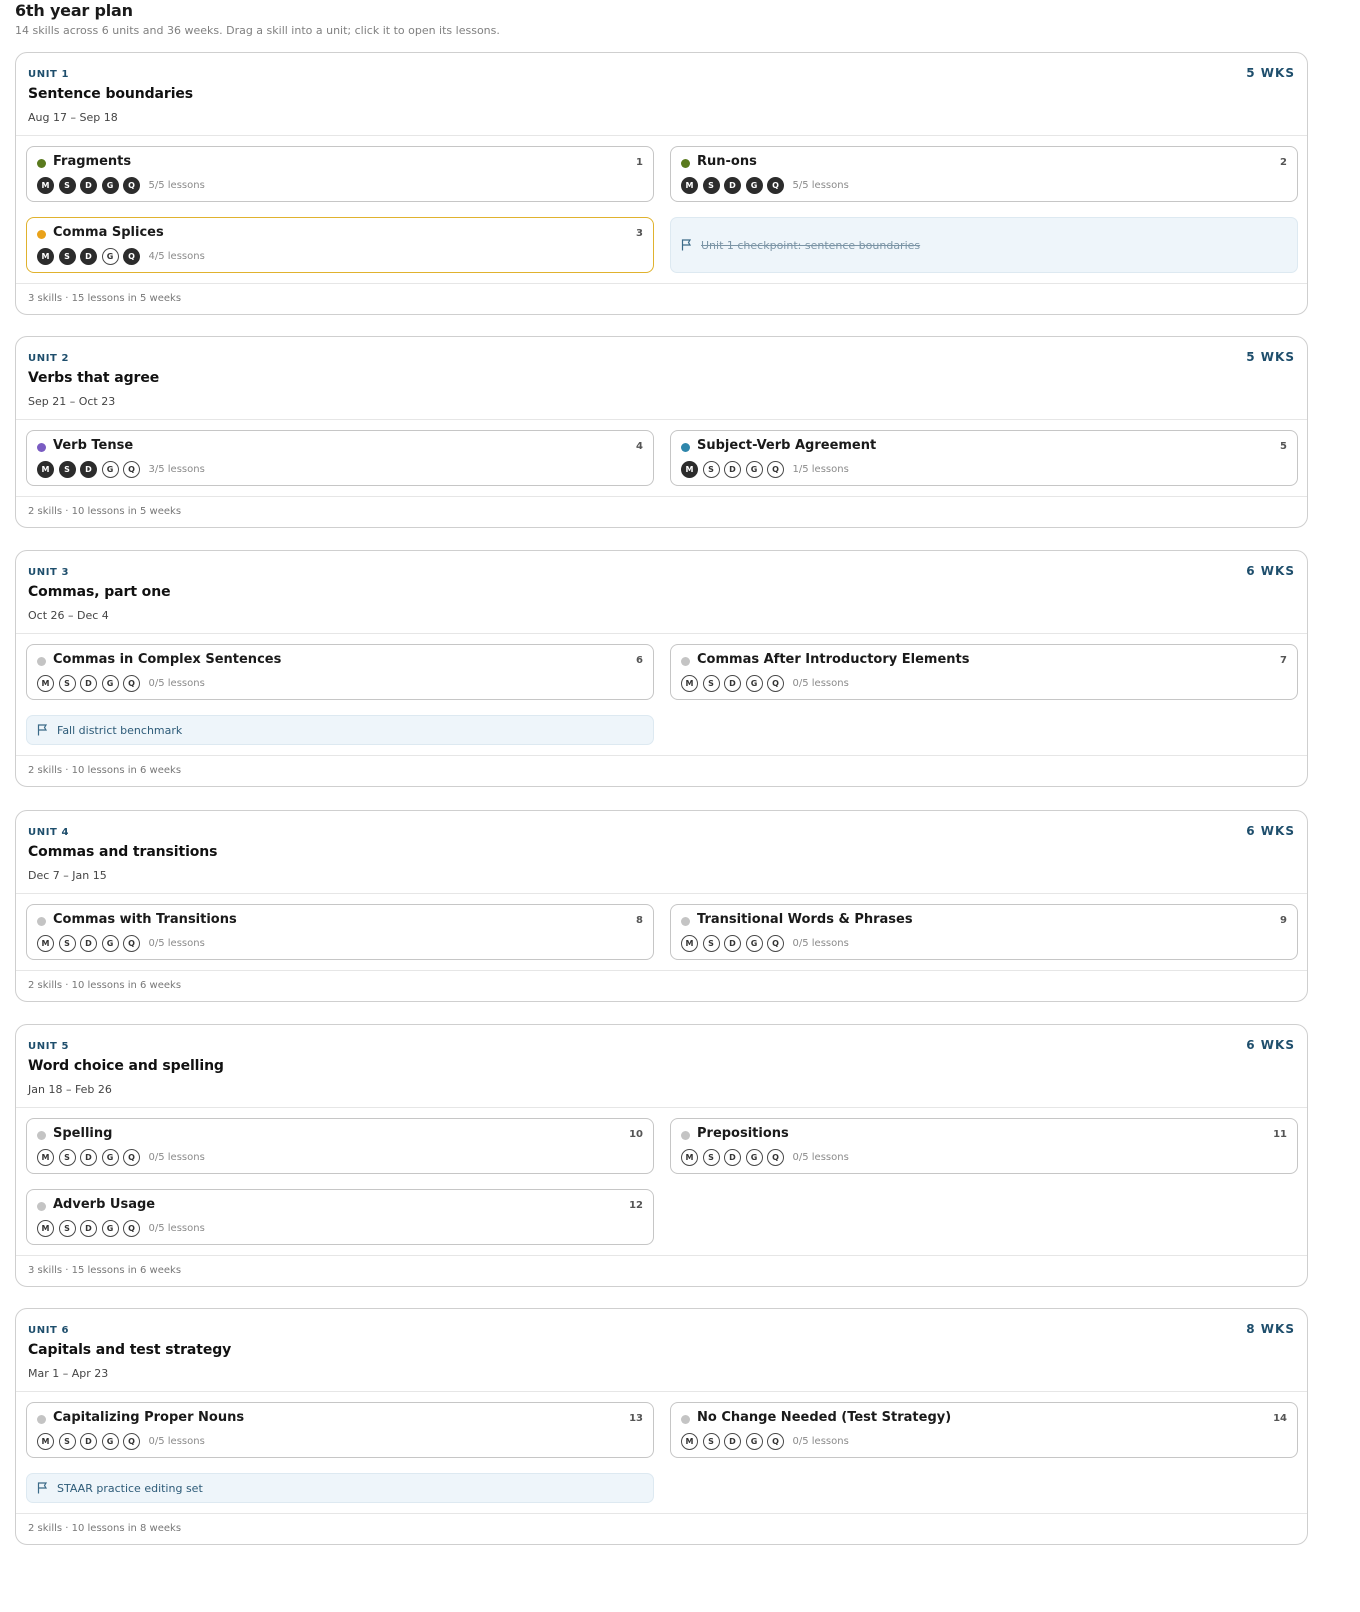 This screenshot has width=1360, height=1612. What do you see at coordinates (340, 730) in the screenshot?
I see `checkpoint: Fall district benchmark` at bounding box center [340, 730].